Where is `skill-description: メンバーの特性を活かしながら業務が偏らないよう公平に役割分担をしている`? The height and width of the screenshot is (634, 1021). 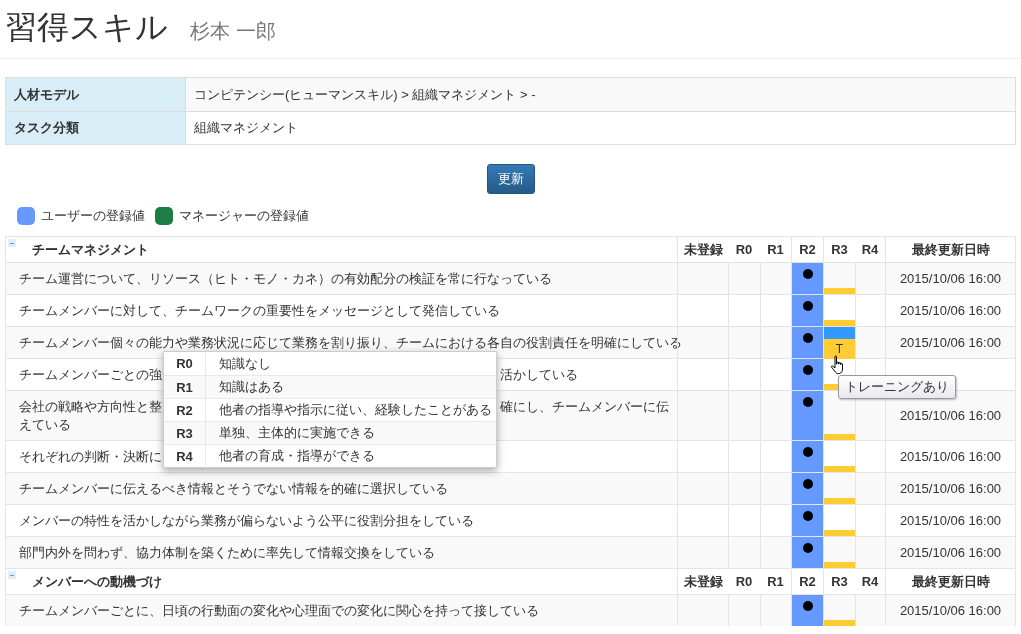
skill-description: メンバーの特性を活かしながら業務が偏らないよう公平に役割分担をしている is located at coordinates (246, 521).